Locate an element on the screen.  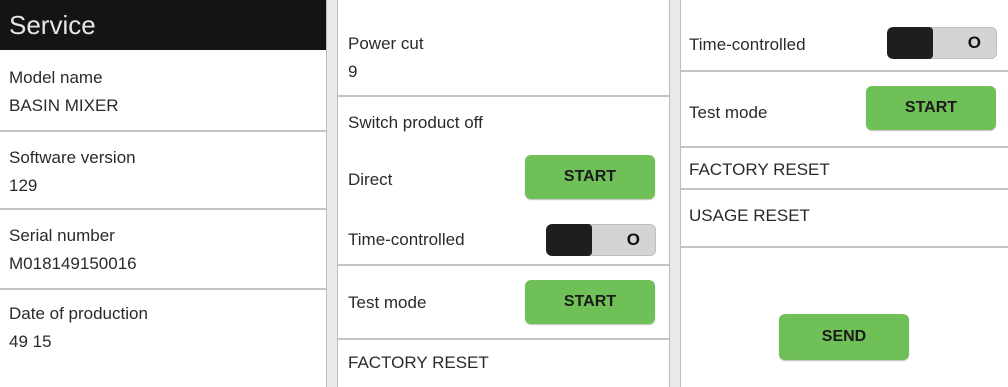
software-version-value: 129 is located at coordinates (23, 185).